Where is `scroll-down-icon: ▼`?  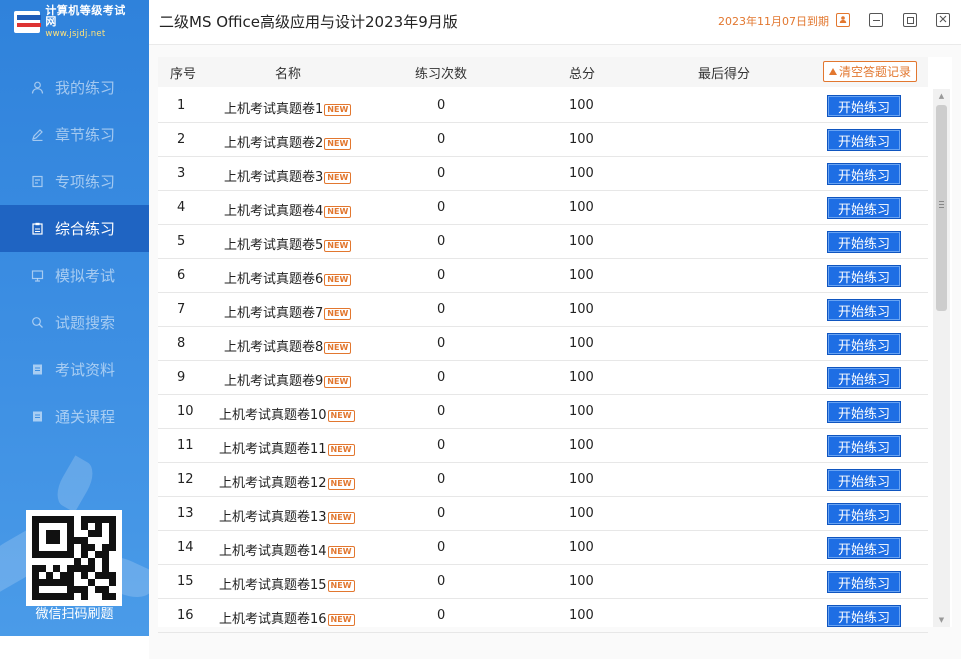
scroll-down-icon: ▼ is located at coordinates (941, 620).